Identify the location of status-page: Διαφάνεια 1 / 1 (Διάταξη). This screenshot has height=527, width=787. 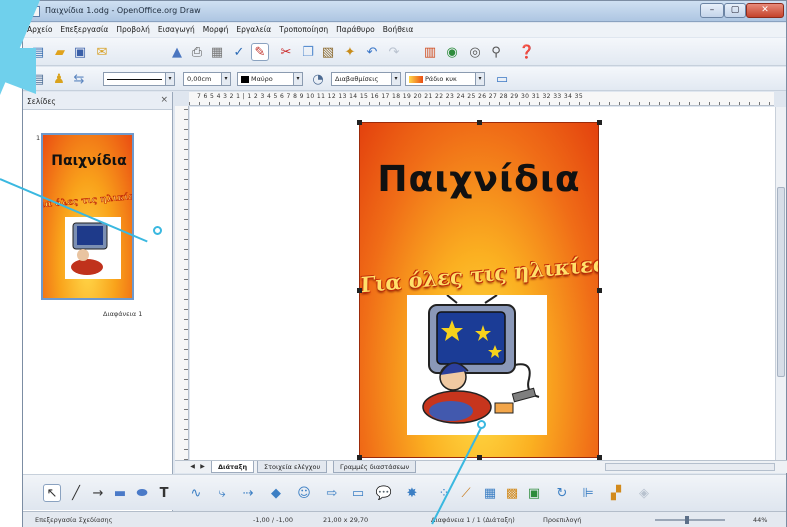
(473, 520).